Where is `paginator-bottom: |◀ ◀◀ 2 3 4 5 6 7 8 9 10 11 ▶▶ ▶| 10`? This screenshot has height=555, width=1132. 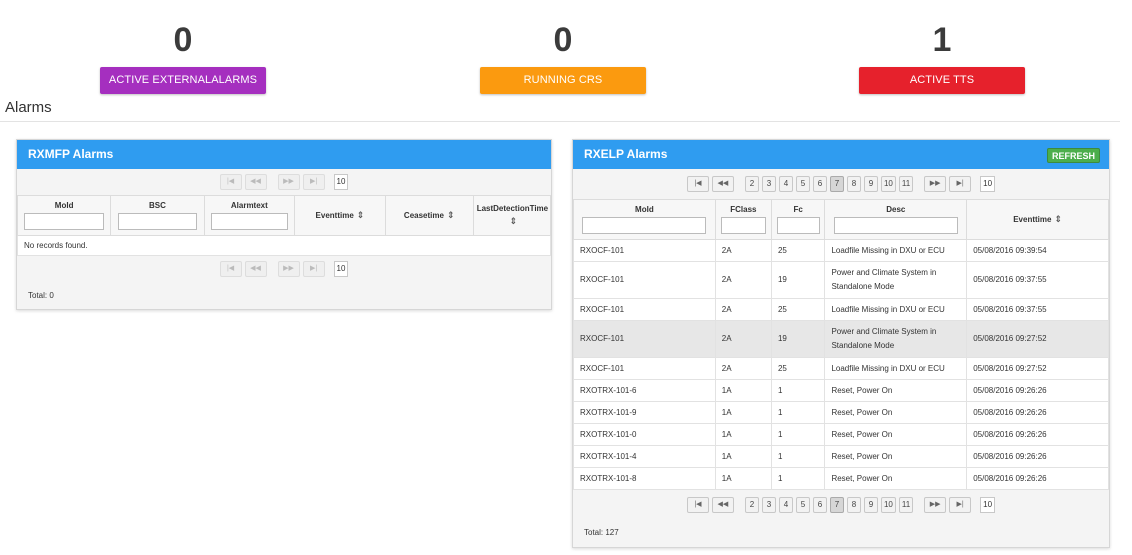 paginator-bottom: |◀ ◀◀ 2 3 4 5 6 7 8 9 10 11 ▶▶ ▶| 10 is located at coordinates (841, 505).